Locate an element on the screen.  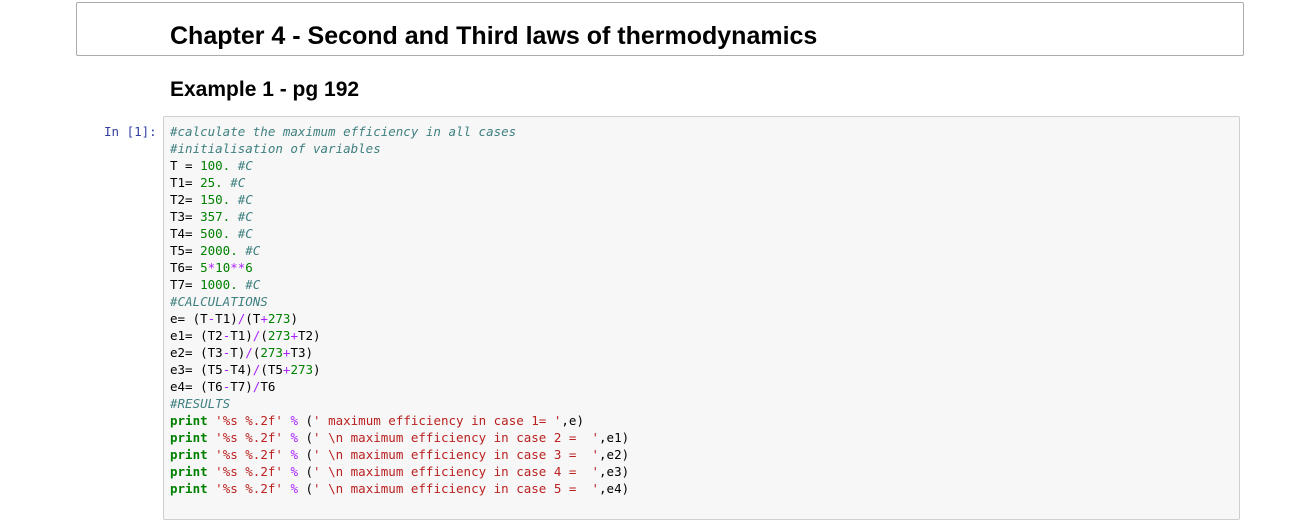
code-token-name: e2= (T3 is located at coordinates (196, 352).